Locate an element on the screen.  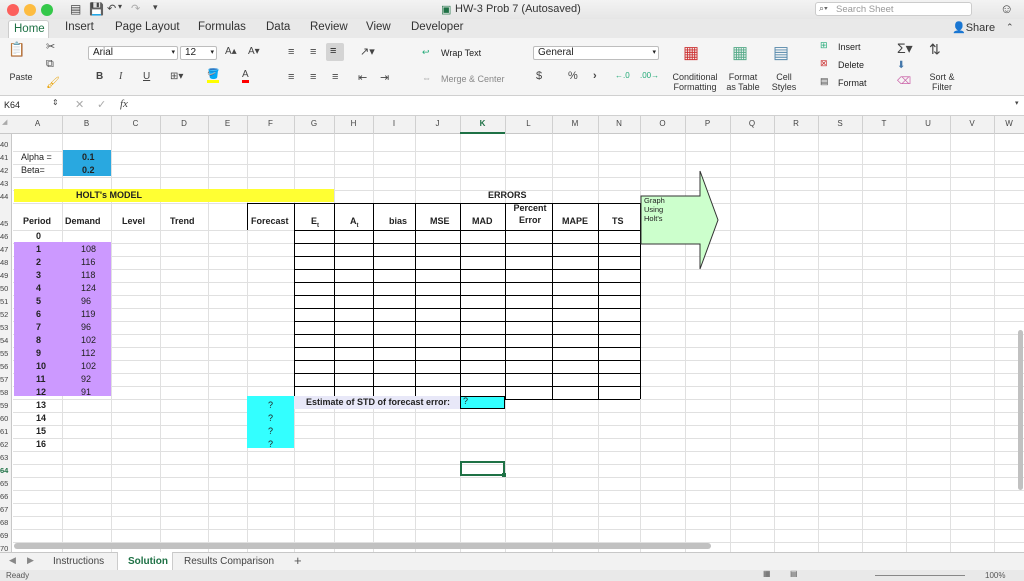
period-cell: 2 is located at coordinates (38, 262).